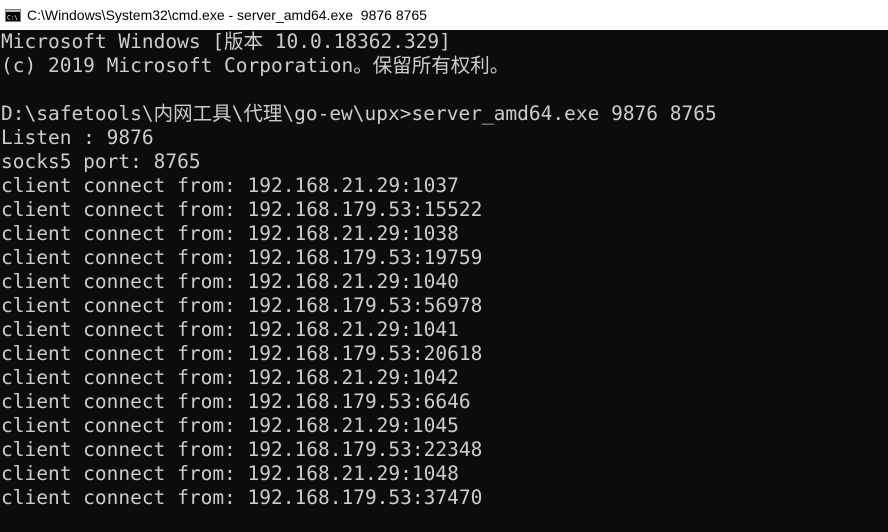 The width and height of the screenshot is (888, 532). What do you see at coordinates (230, 425) in the screenshot?
I see `console-line: client connect from: 192.168.21.29:1045` at bounding box center [230, 425].